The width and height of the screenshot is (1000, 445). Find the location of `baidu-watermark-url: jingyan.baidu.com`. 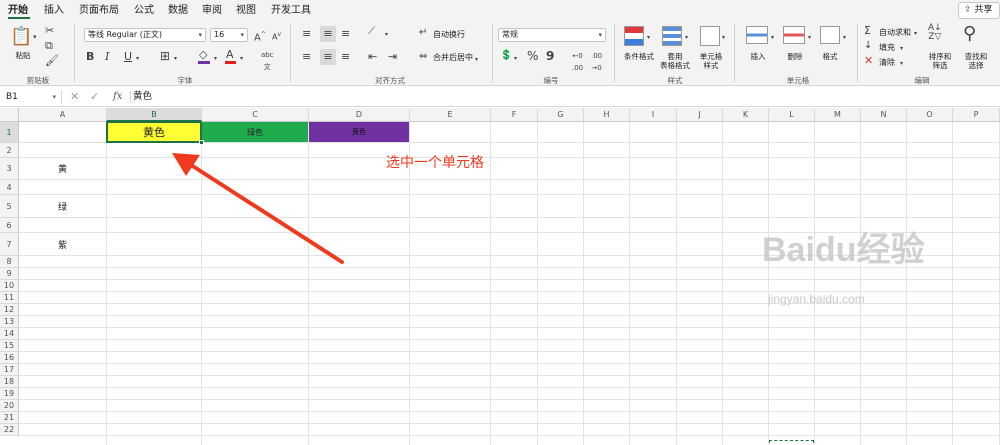

baidu-watermark-url: jingyan.baidu.com is located at coordinates (816, 299).